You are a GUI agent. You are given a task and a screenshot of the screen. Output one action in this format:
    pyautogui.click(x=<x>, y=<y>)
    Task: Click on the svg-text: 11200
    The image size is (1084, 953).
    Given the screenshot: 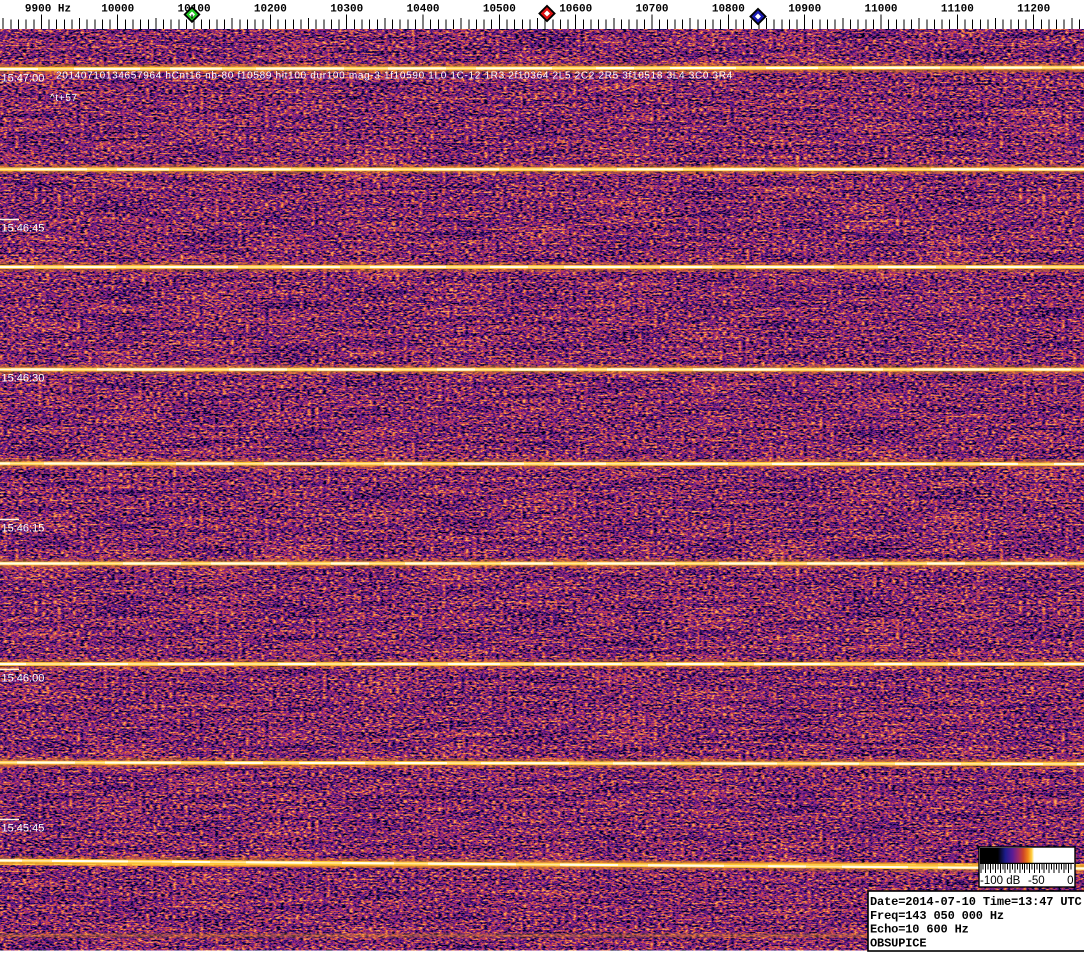 What is the action you would take?
    pyautogui.click(x=1033, y=10)
    